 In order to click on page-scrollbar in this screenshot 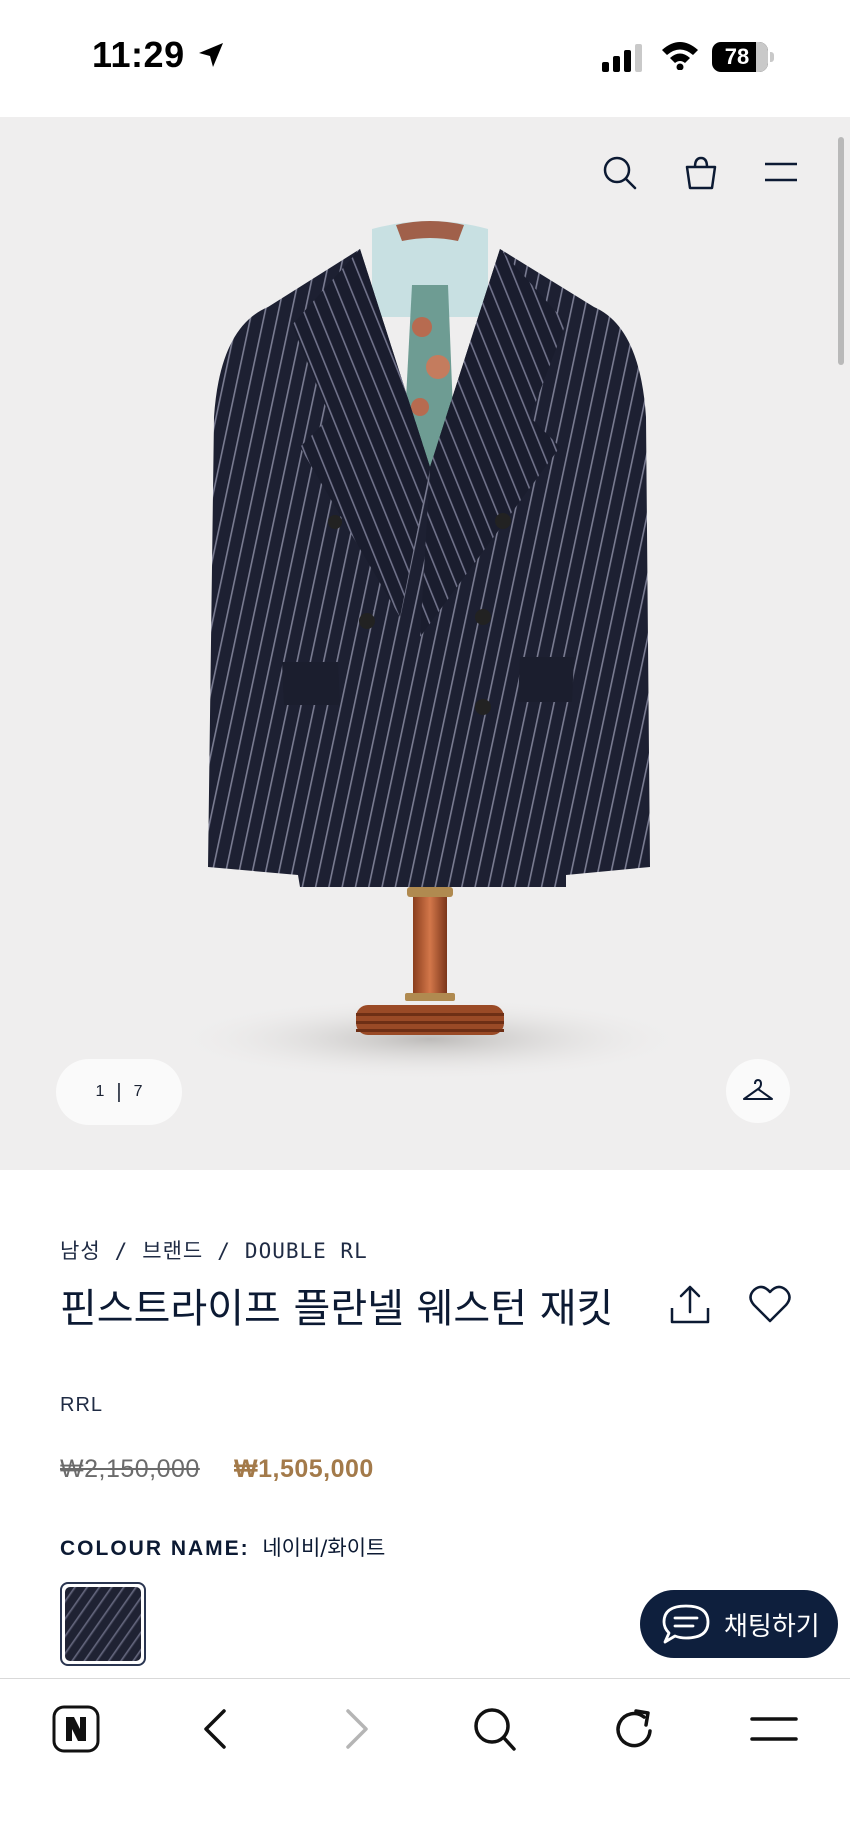, I will do `click(841, 251)`.